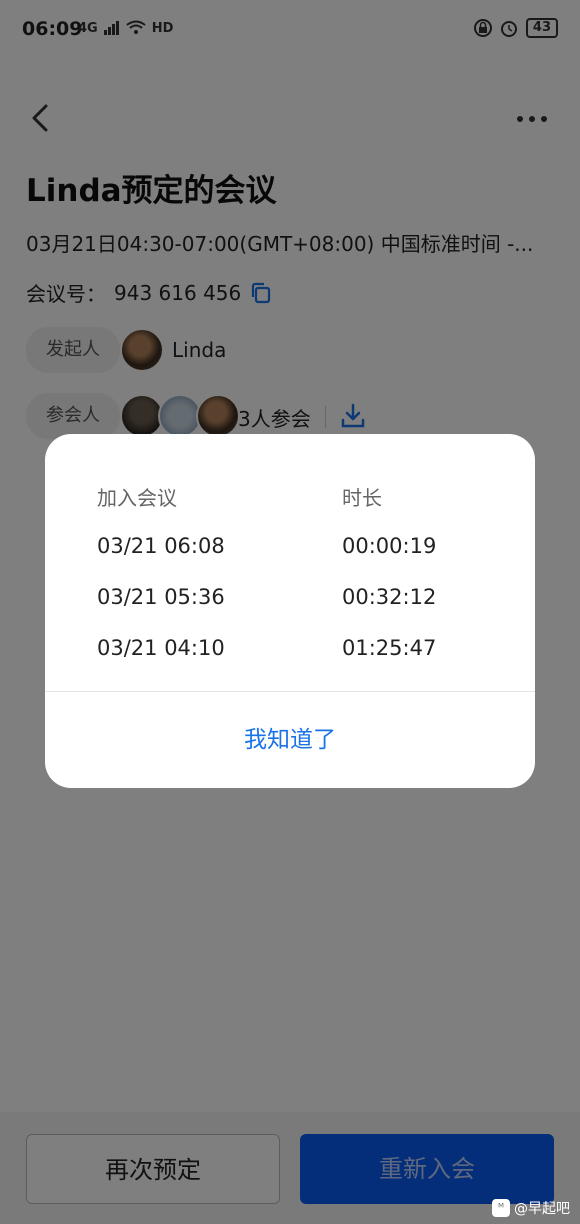 The height and width of the screenshot is (1224, 580). Describe the element at coordinates (161, 597) in the screenshot. I see `join-time: 03/21 05:36` at that location.